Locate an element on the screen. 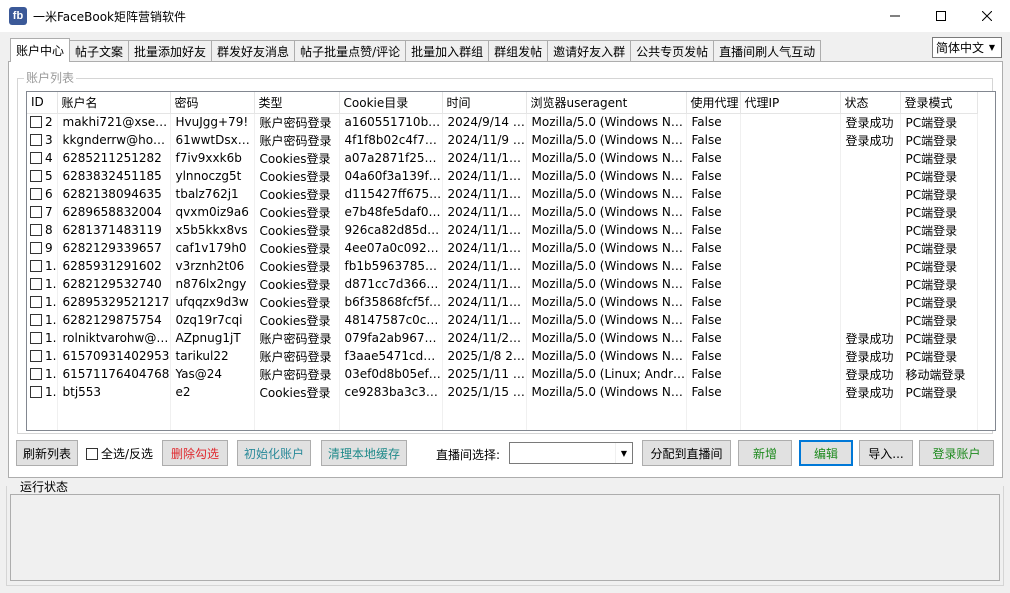 Image resolution: width=1010 pixels, height=593 pixels. column-header: Cookie目录 is located at coordinates (391, 103).